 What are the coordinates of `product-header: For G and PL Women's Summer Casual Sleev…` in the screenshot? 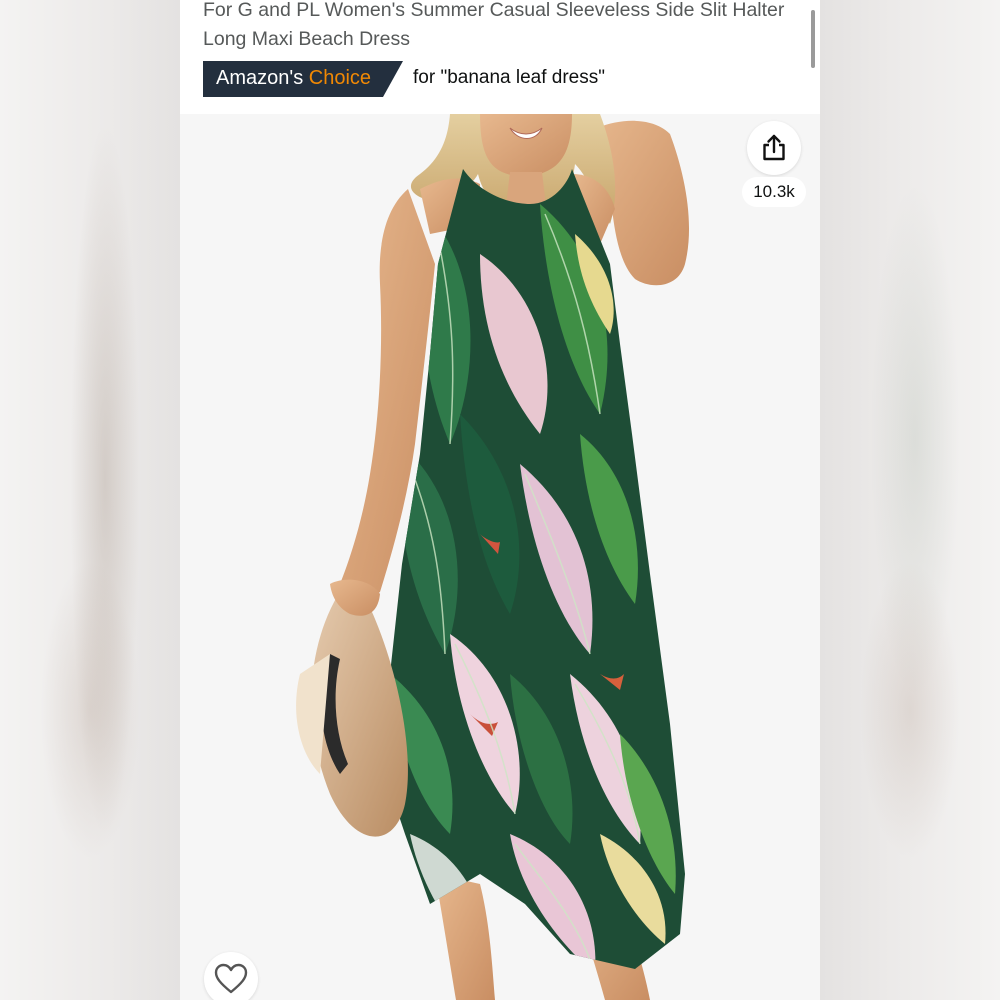 It's located at (500, 57).